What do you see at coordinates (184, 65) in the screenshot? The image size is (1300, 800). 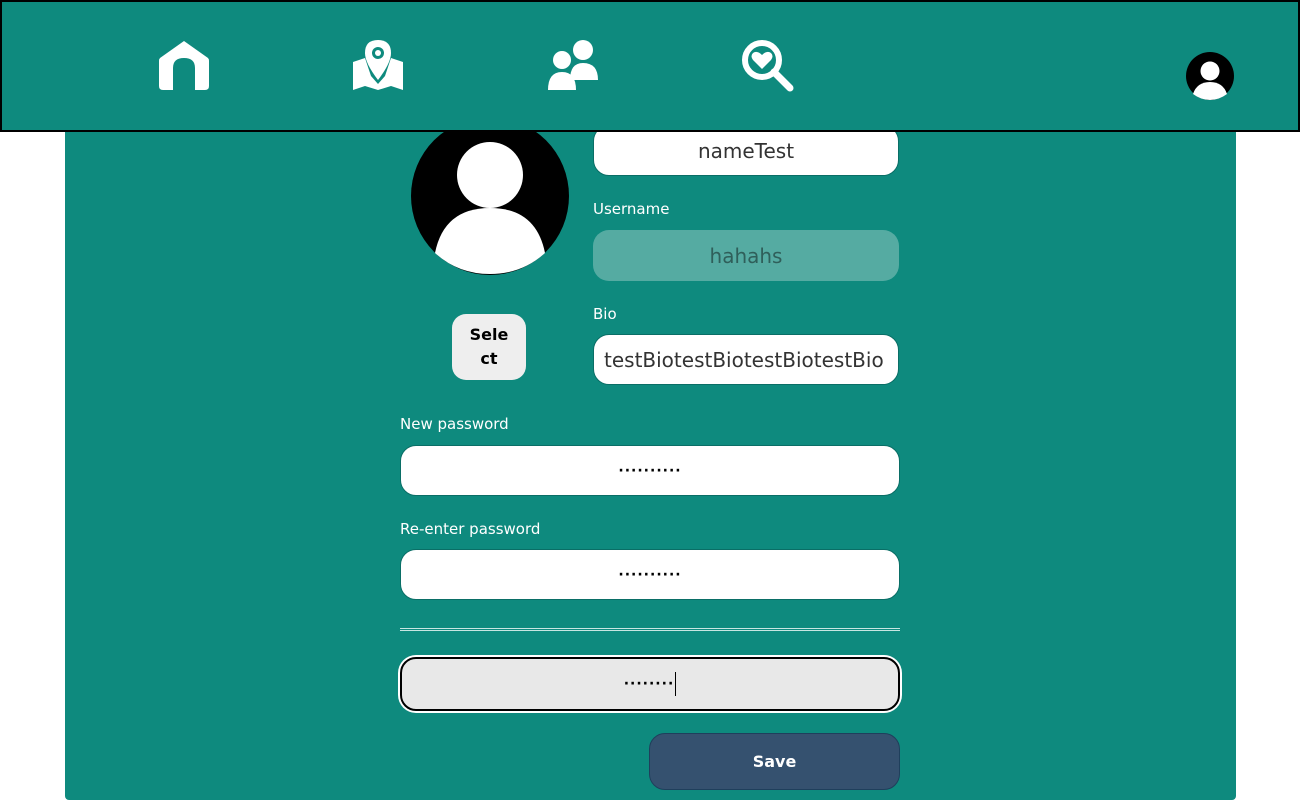 I see `home-icon` at bounding box center [184, 65].